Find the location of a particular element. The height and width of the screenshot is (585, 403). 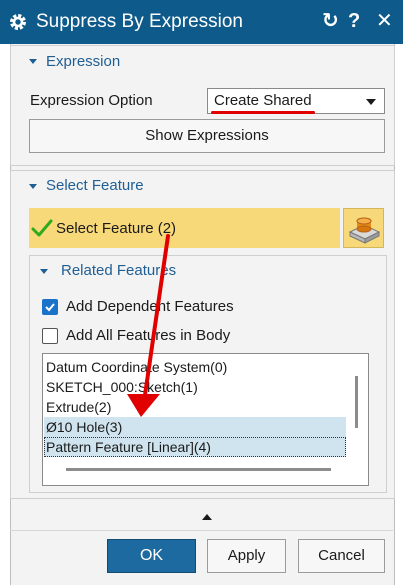

annotation-arrow-line is located at coordinates (156, 315).